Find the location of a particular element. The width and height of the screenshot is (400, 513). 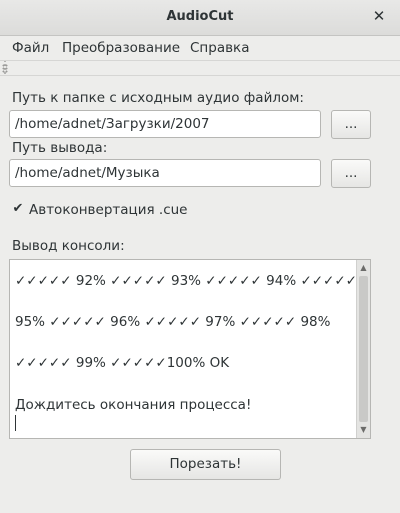

scroll-thumb is located at coordinates (363, 349).